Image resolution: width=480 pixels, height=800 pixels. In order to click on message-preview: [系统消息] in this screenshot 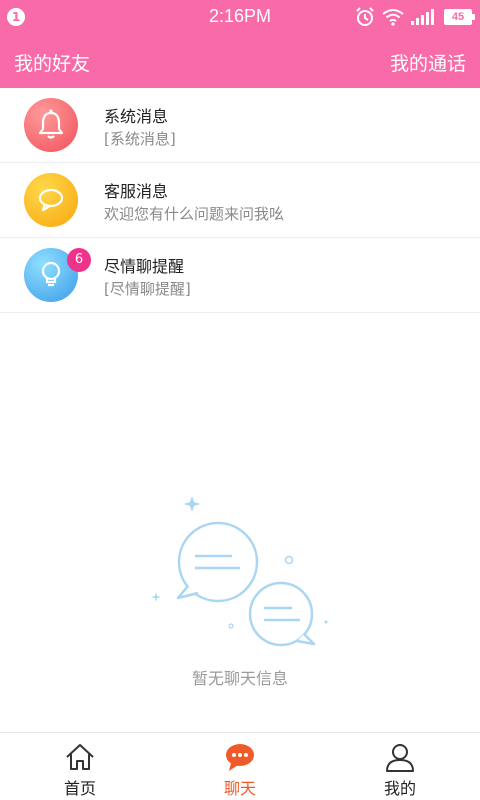, I will do `click(140, 139)`.